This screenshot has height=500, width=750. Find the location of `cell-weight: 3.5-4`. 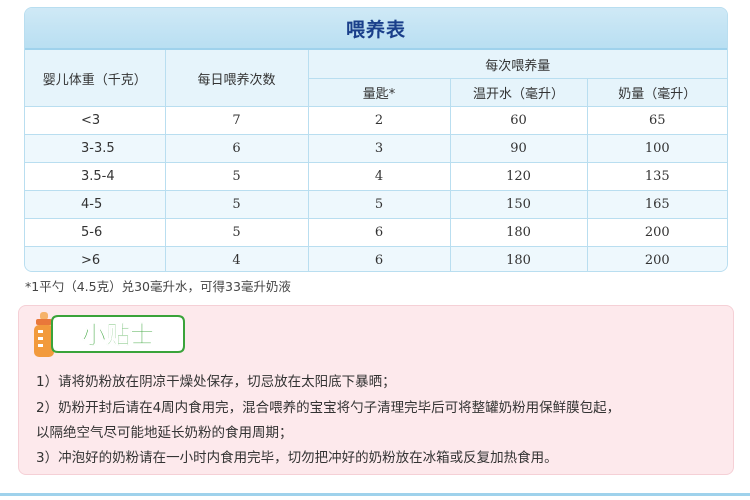

cell-weight: 3.5-4 is located at coordinates (95, 176).